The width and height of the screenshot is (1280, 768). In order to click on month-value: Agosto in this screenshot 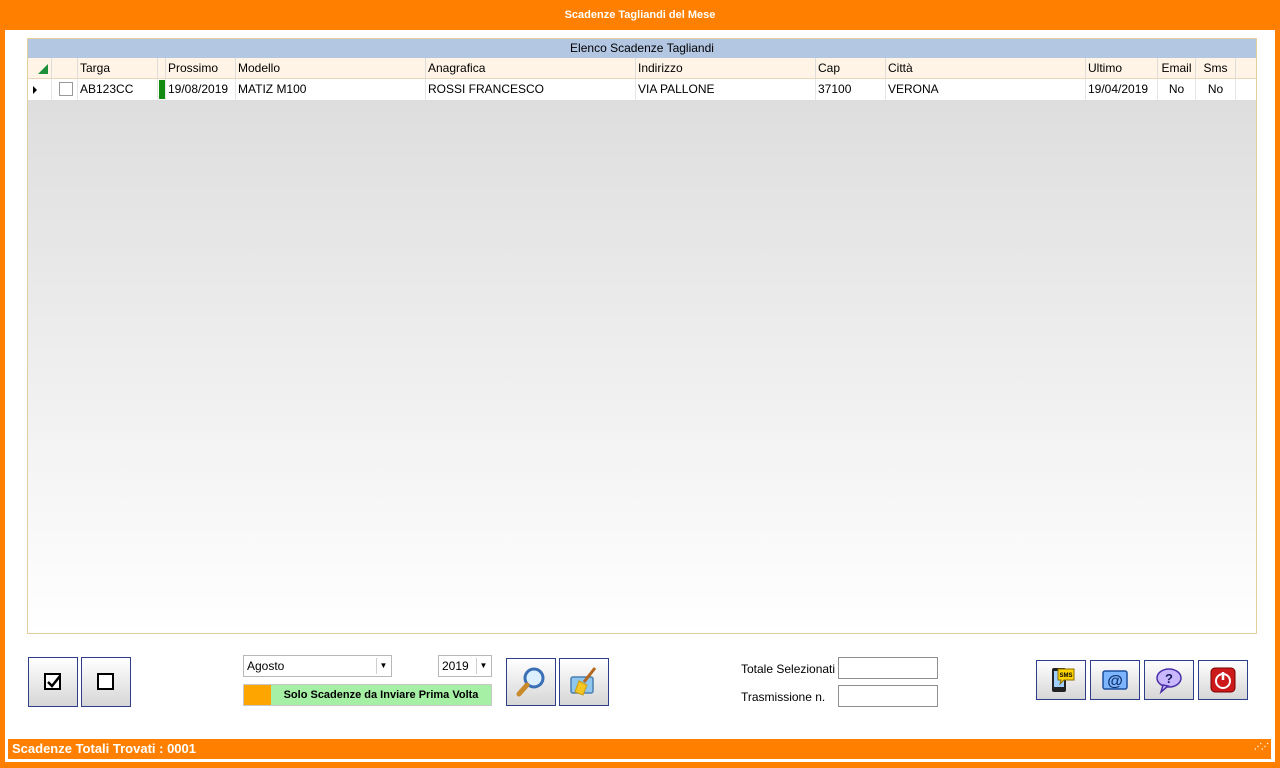, I will do `click(266, 666)`.